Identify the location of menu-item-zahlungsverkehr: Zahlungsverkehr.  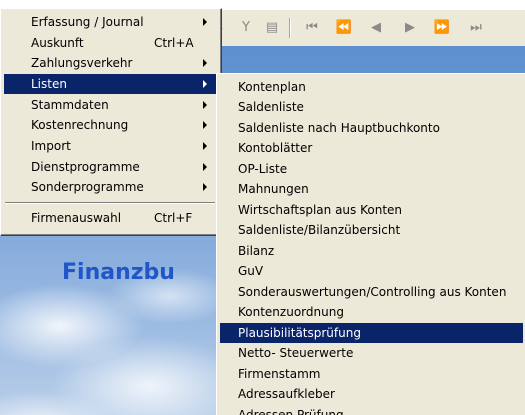
(110, 63).